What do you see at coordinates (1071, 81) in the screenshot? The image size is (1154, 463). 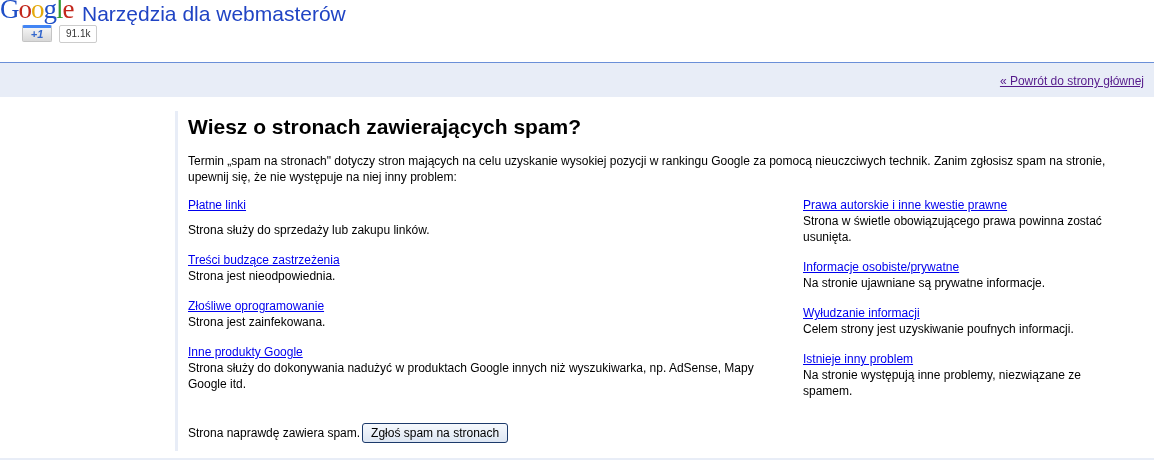 I see `back-link: « Powrót do strony głównej` at bounding box center [1071, 81].